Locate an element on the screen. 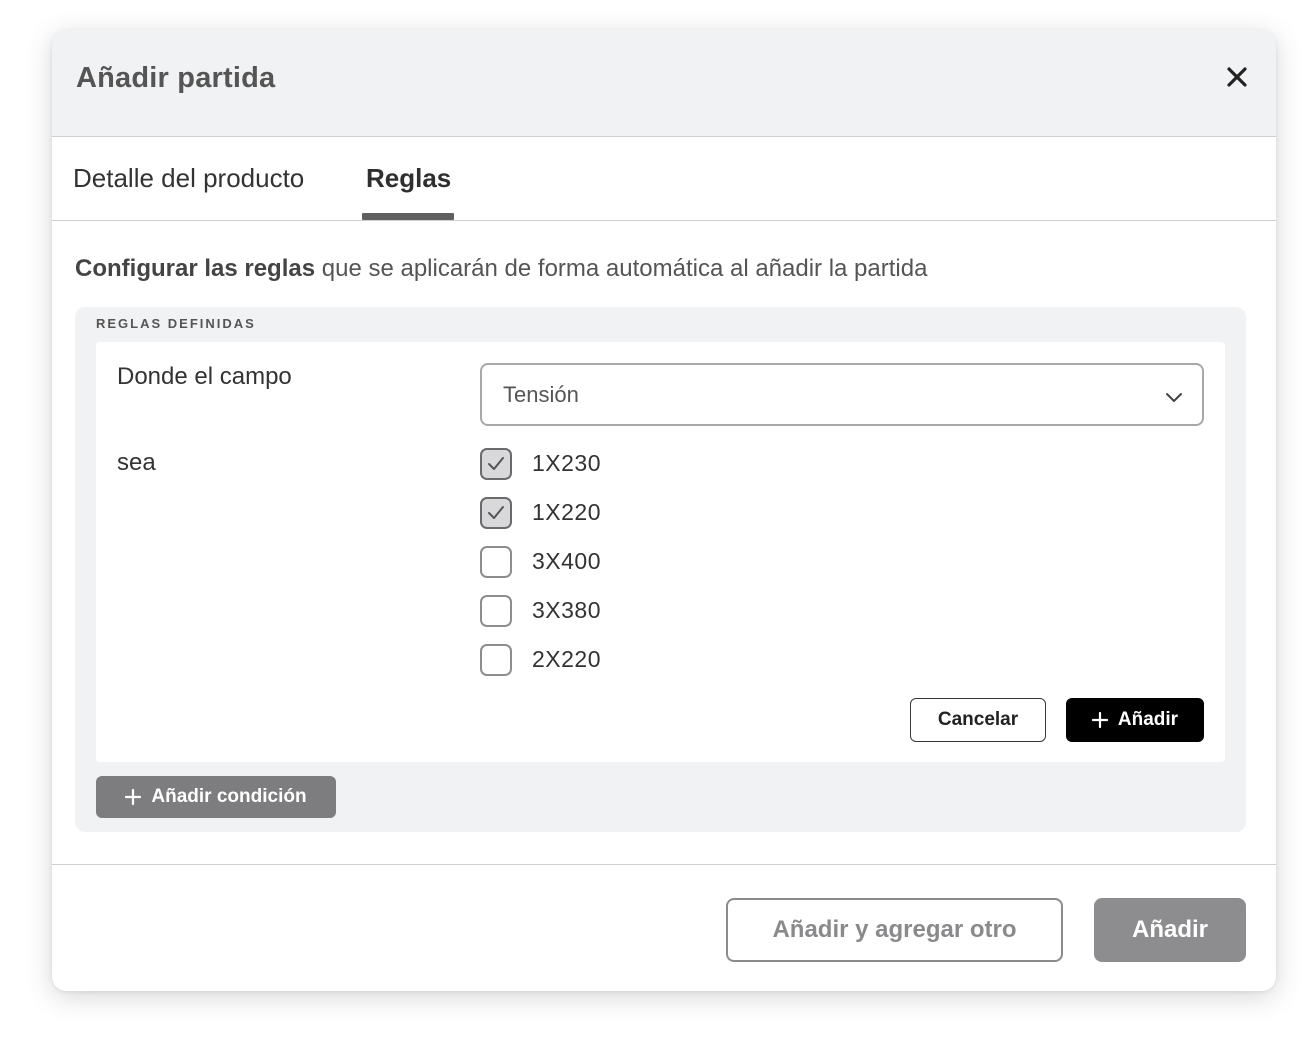 The height and width of the screenshot is (1044, 1306). modal-header: Añadir partida is located at coordinates (664, 83).